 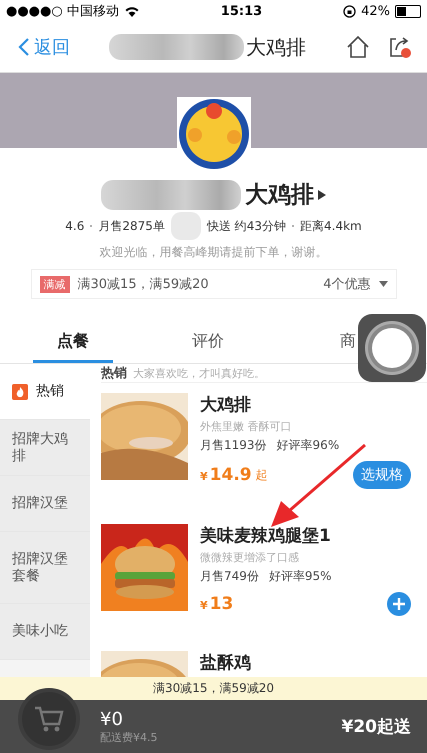 I want to click on dish-name: 大鸡排, so click(x=305, y=404).